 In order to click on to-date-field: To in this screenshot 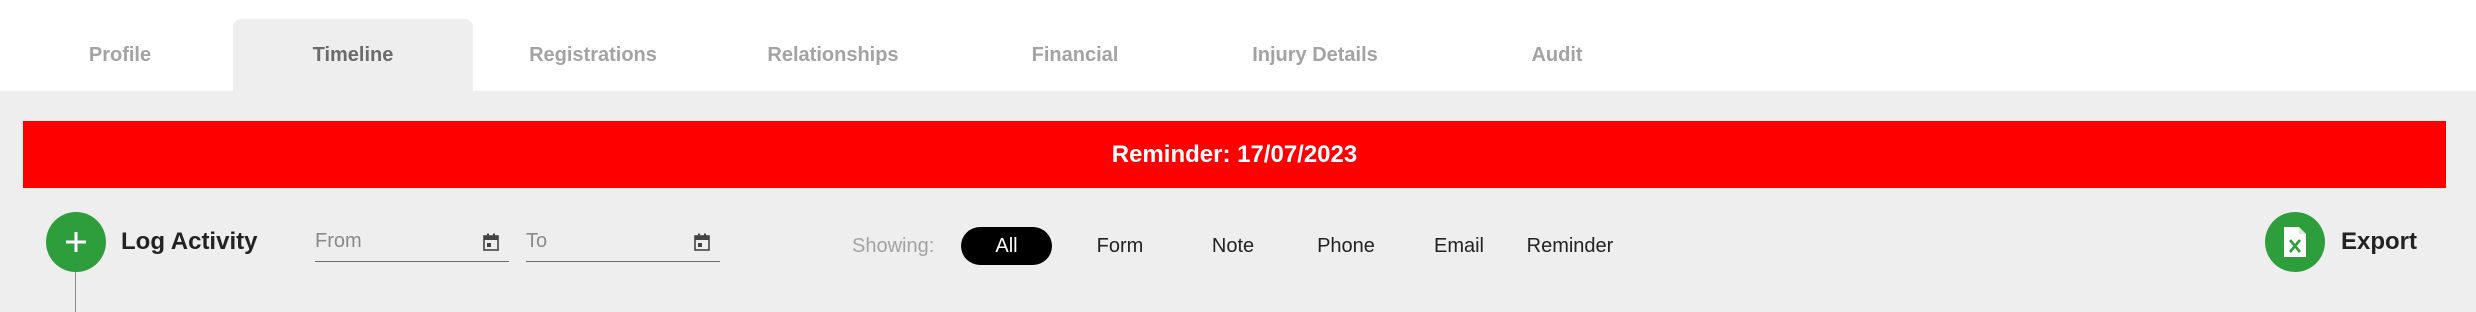, I will do `click(623, 242)`.